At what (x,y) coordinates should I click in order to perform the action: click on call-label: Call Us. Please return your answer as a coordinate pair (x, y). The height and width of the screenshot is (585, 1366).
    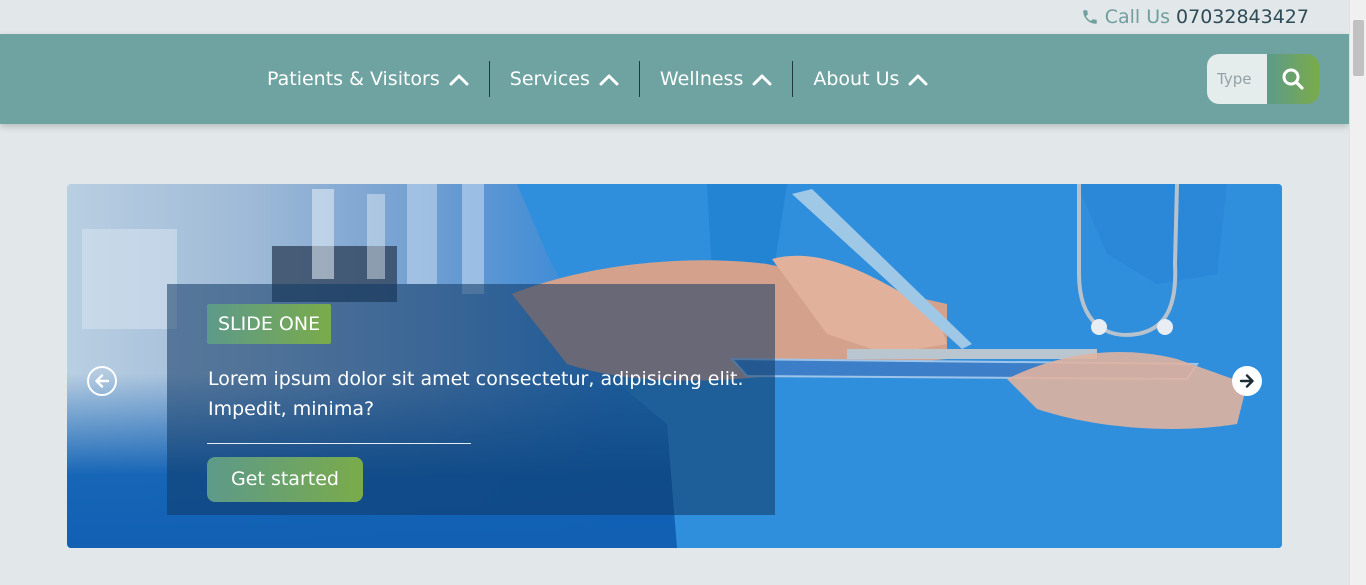
    Looking at the image, I should click on (1137, 17).